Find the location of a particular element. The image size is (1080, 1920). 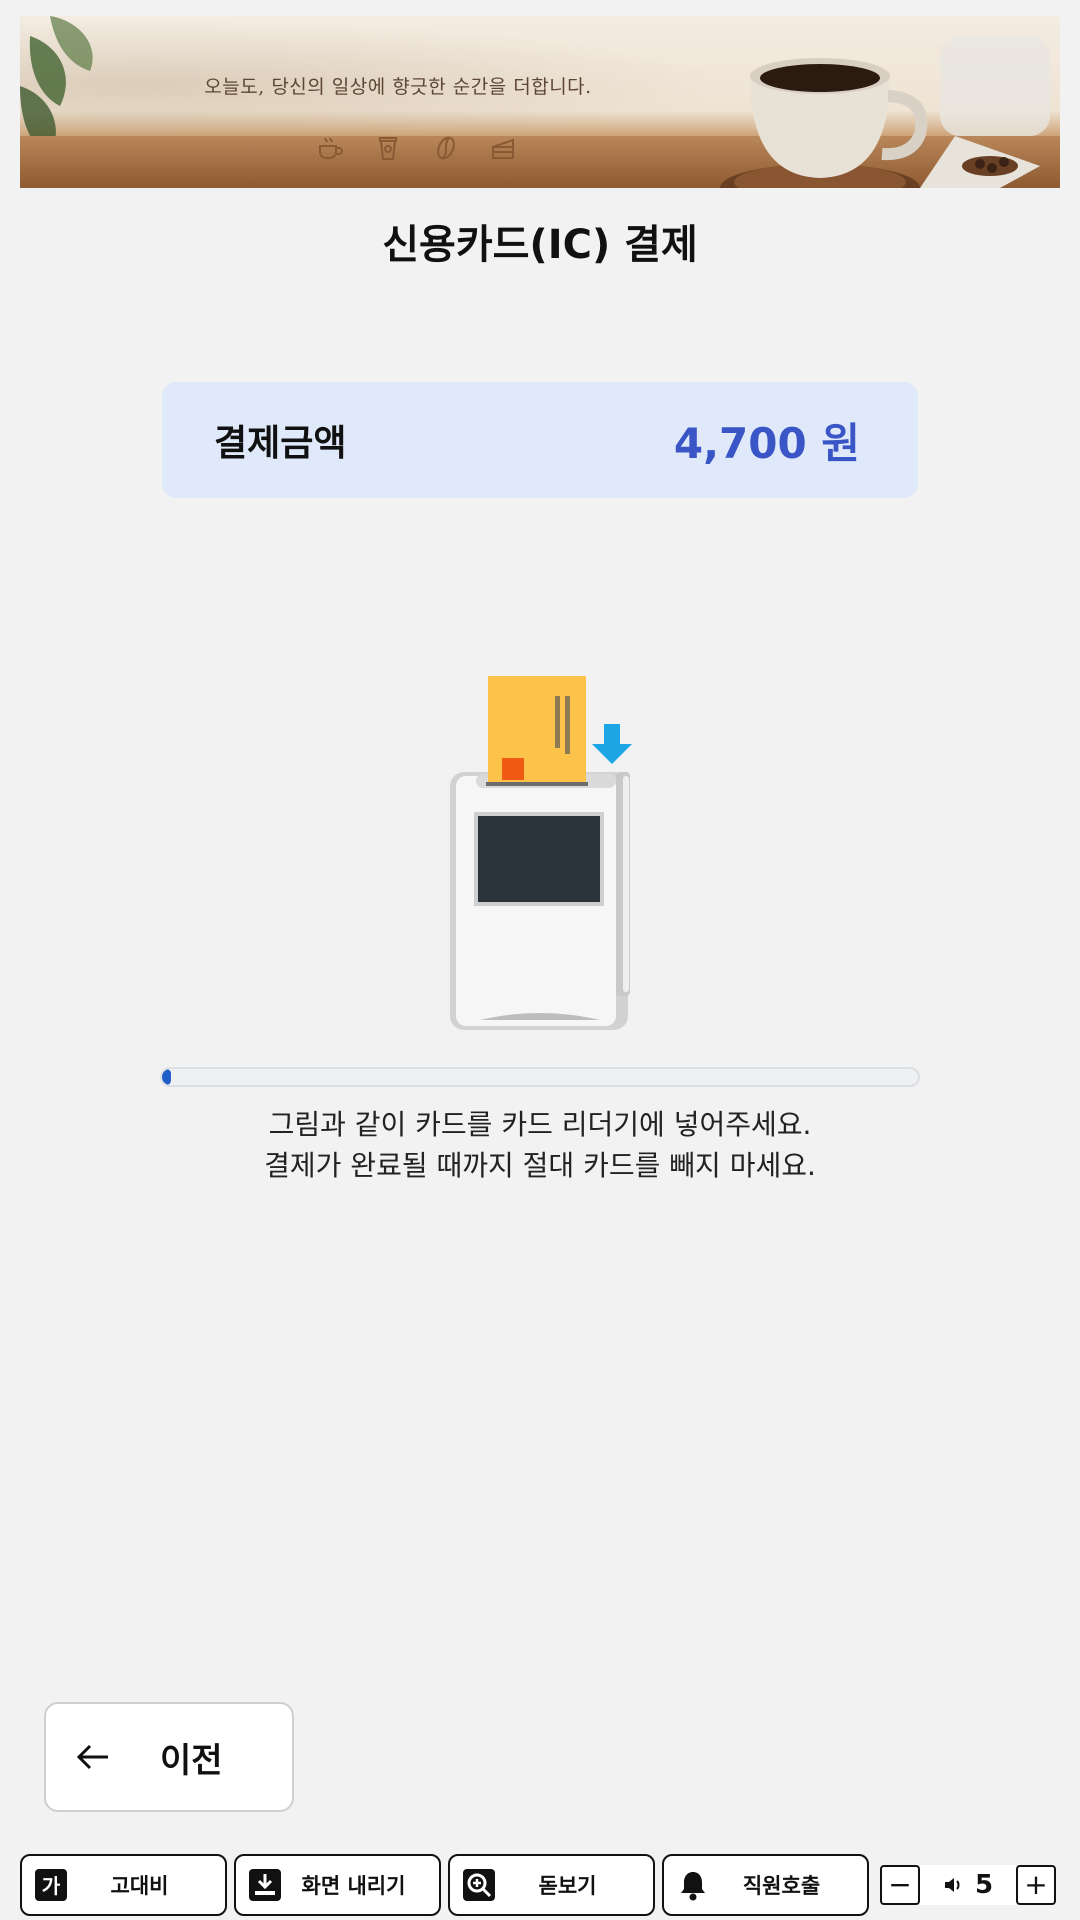

payment-progress-bar is located at coordinates (540, 1077).